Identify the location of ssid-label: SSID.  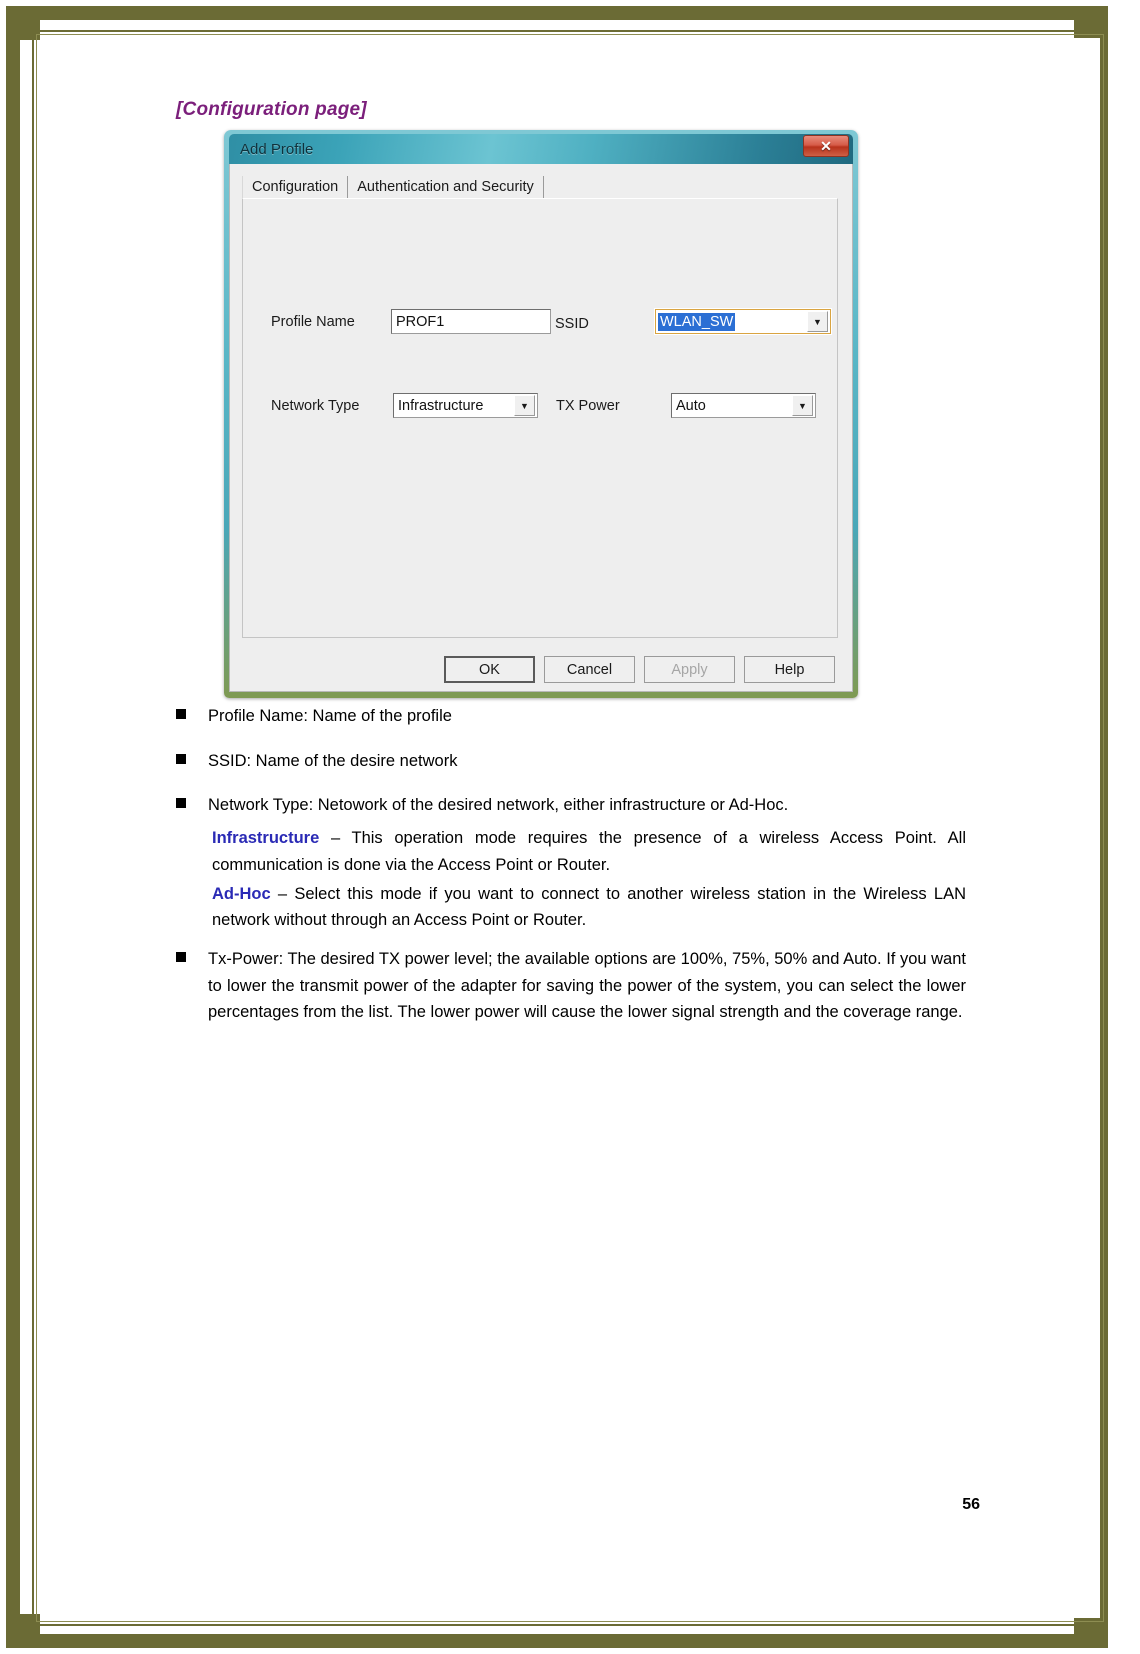
(572, 324).